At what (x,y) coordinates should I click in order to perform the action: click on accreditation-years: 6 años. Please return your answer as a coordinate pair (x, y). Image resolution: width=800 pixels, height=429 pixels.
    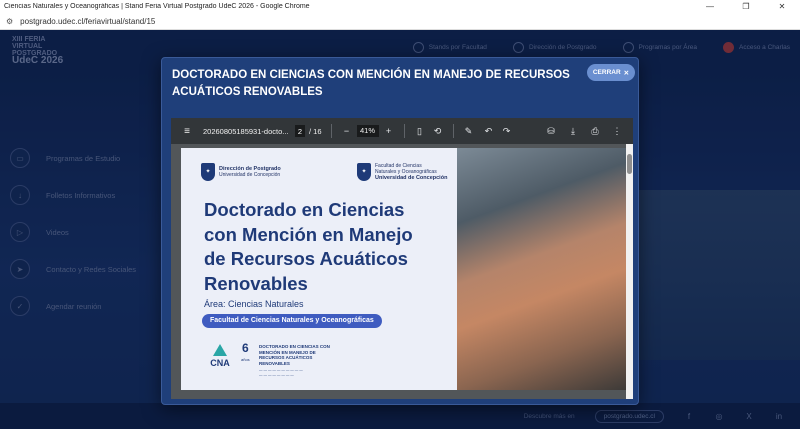
    Looking at the image, I should click on (245, 351).